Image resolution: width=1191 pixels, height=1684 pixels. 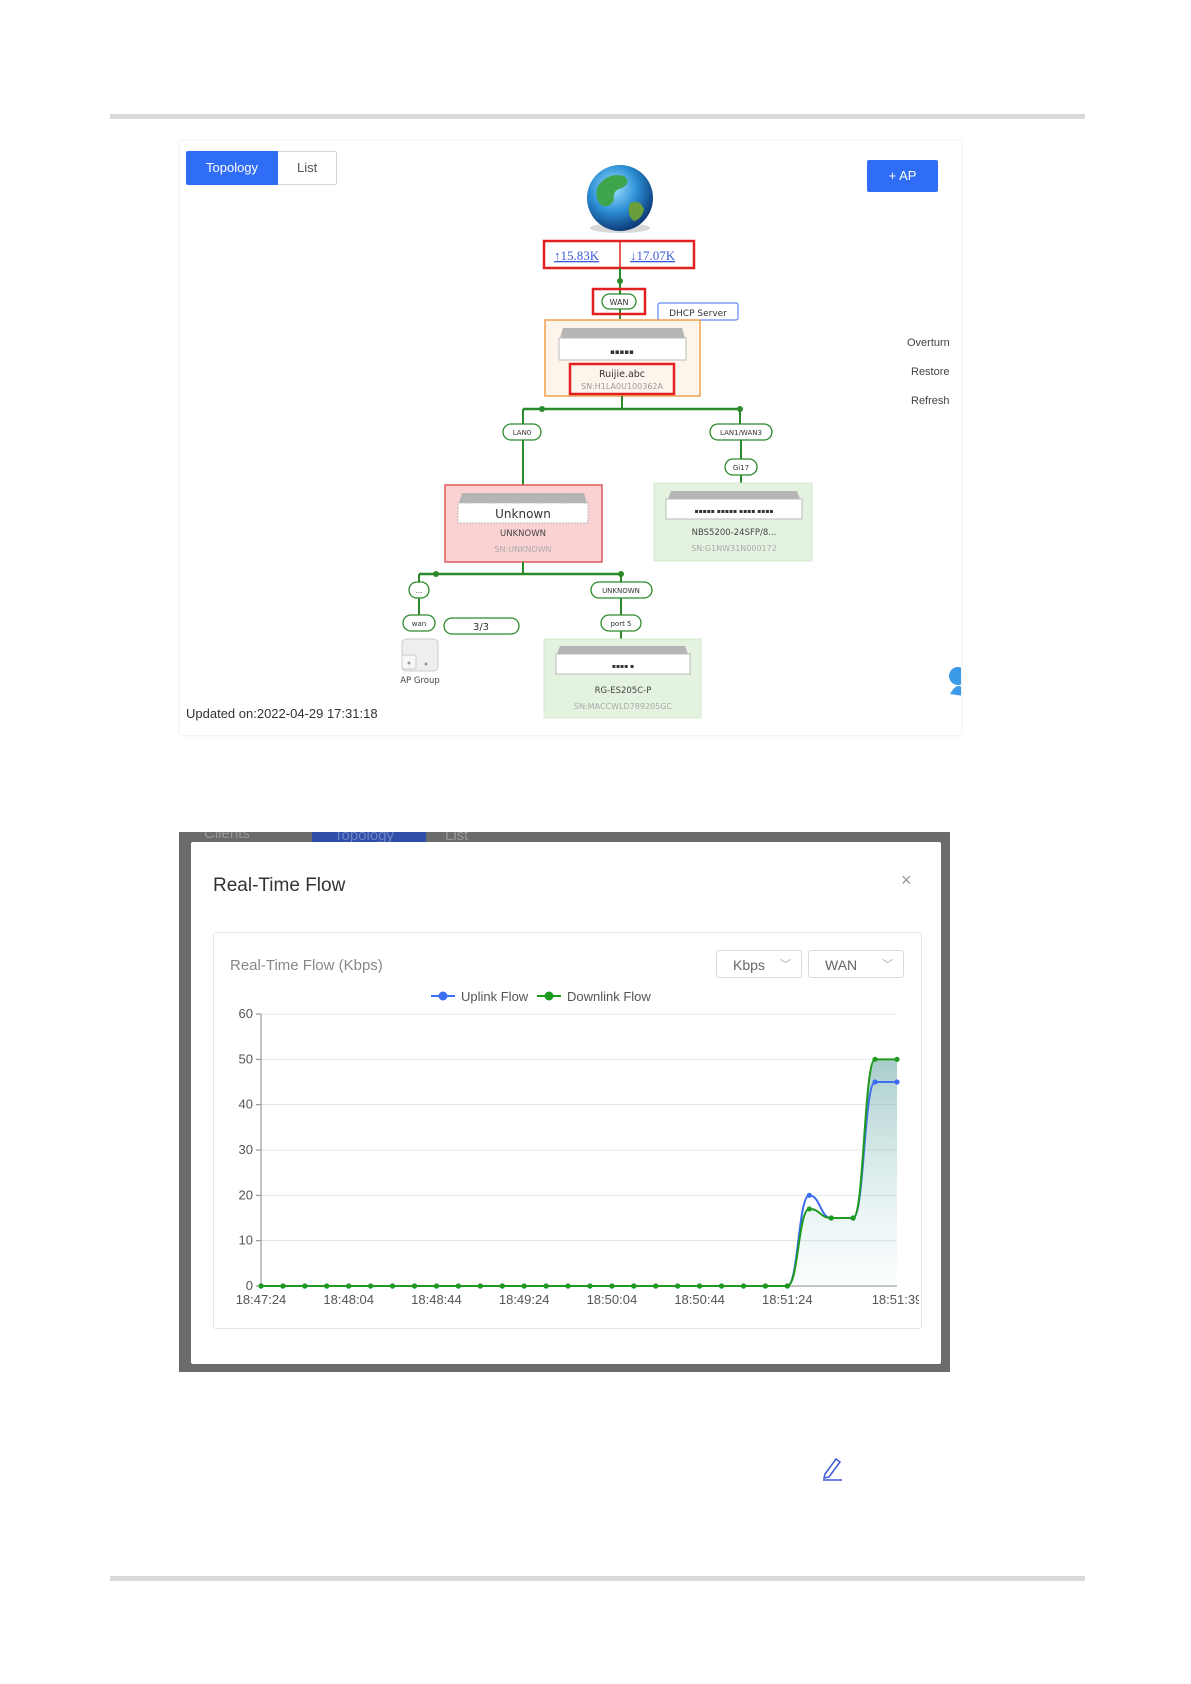 What do you see at coordinates (523, 534) in the screenshot?
I see `unknown-device-model: UNKNOWN` at bounding box center [523, 534].